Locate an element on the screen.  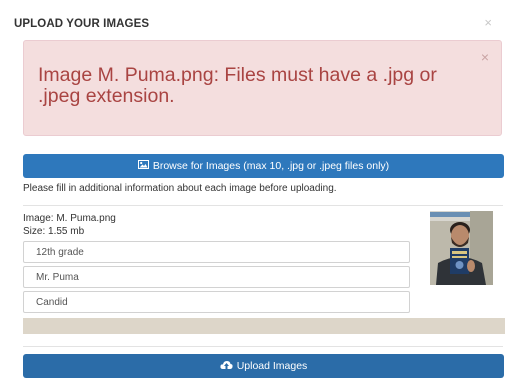
upload-button-label: Upload Images is located at coordinates (272, 366).